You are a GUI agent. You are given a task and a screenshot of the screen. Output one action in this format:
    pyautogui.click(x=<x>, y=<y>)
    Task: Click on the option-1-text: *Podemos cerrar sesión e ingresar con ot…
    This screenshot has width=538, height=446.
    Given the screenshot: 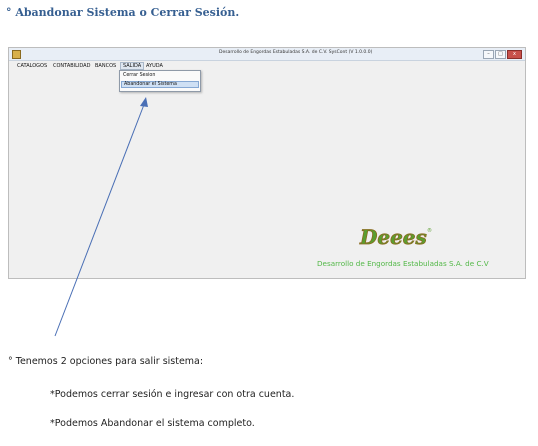 What is the action you would take?
    pyautogui.click(x=172, y=394)
    